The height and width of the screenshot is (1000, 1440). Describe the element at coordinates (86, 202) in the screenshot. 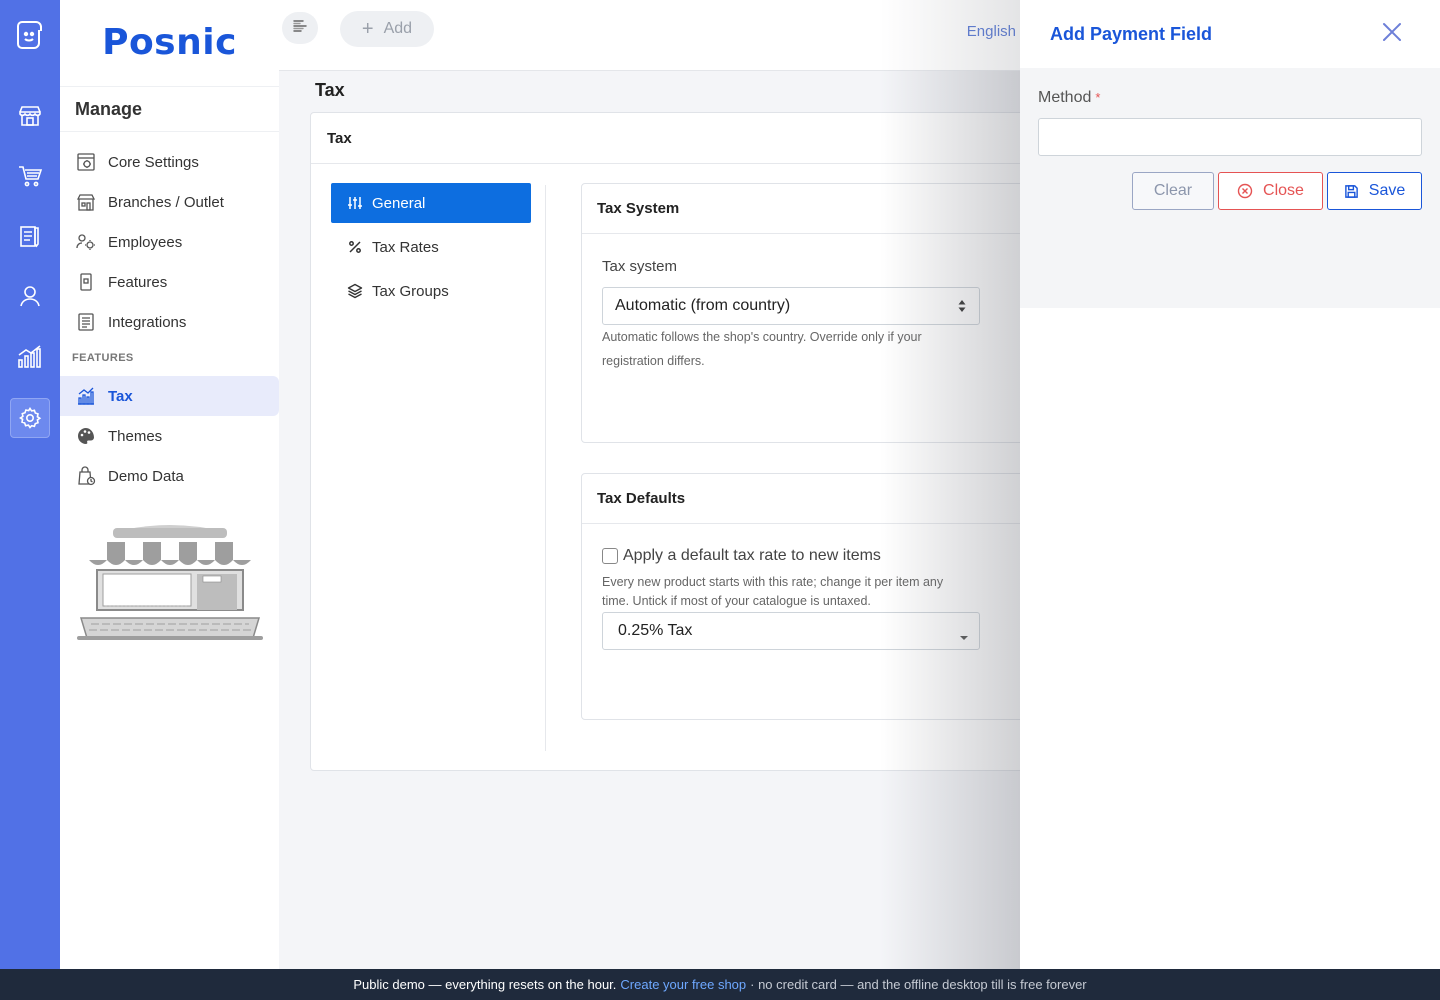

I see `branches-icon` at that location.